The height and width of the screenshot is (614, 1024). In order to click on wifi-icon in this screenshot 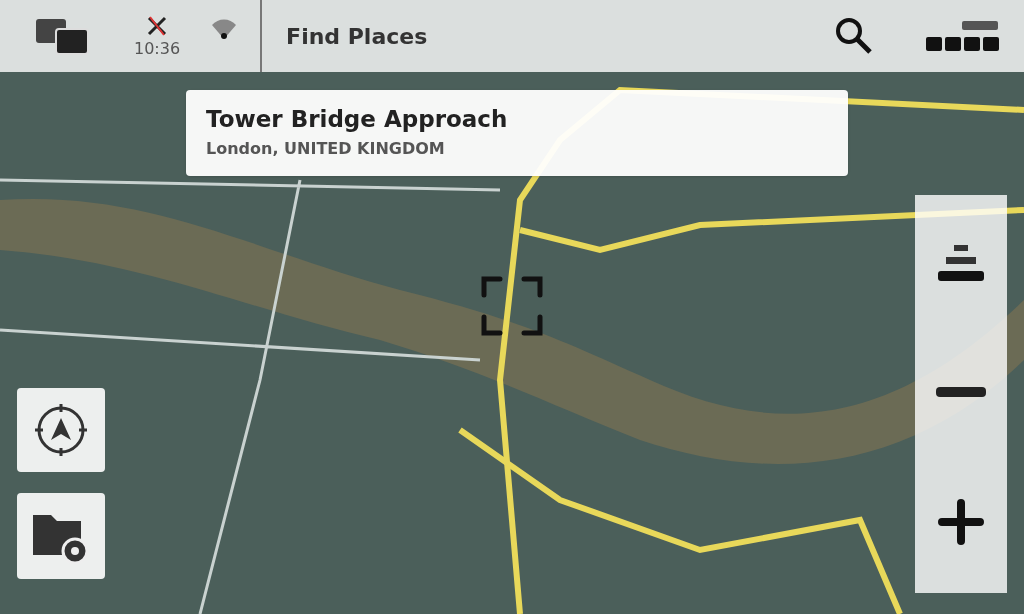, I will do `click(224, 29)`.